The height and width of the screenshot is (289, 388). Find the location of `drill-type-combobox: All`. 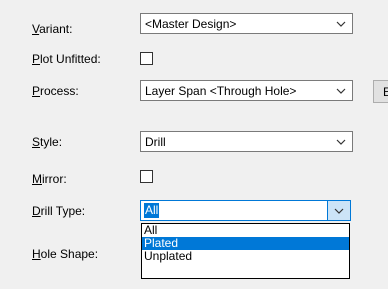

drill-type-combobox: All is located at coordinates (245, 210).